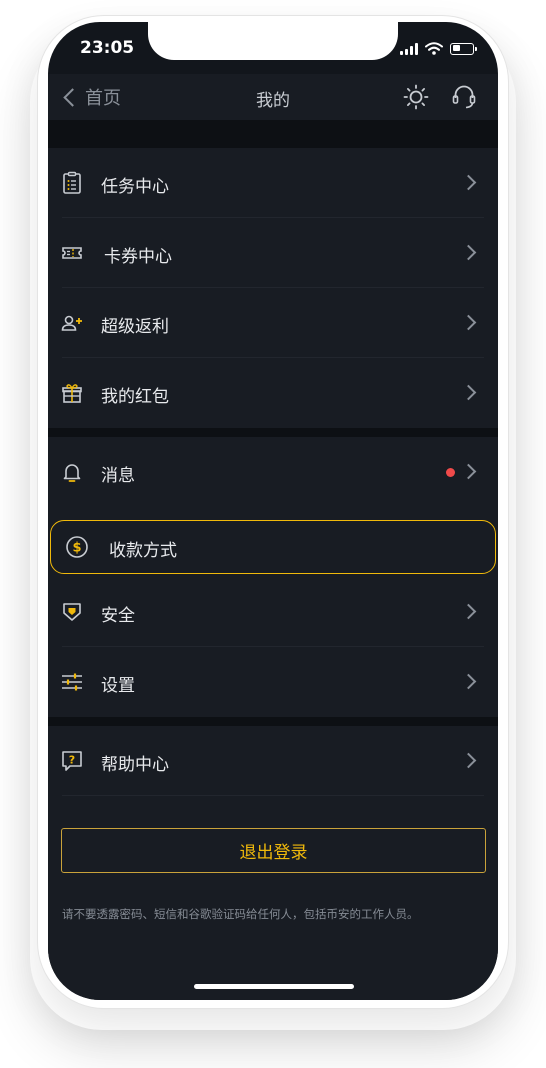 The width and height of the screenshot is (546, 1068). What do you see at coordinates (72, 183) in the screenshot?
I see `task-list-icon` at bounding box center [72, 183].